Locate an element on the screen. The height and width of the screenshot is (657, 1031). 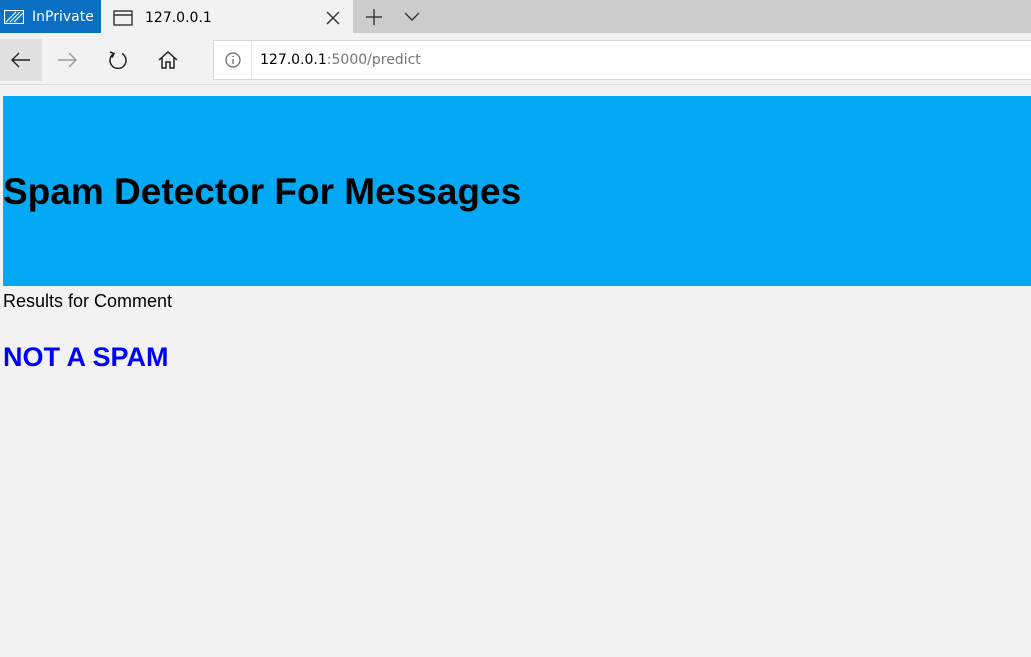
plus-icon is located at coordinates (374, 16).